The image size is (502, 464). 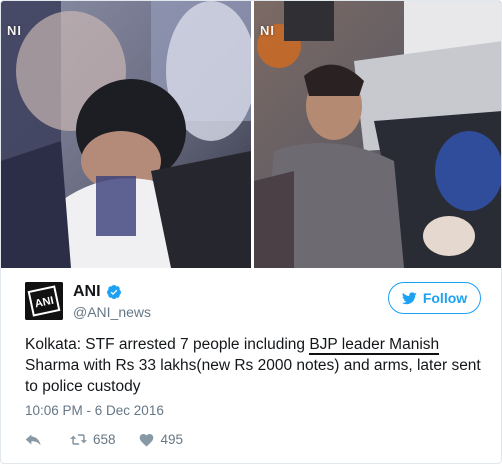 What do you see at coordinates (33, 440) in the screenshot?
I see `reply-icon` at bounding box center [33, 440].